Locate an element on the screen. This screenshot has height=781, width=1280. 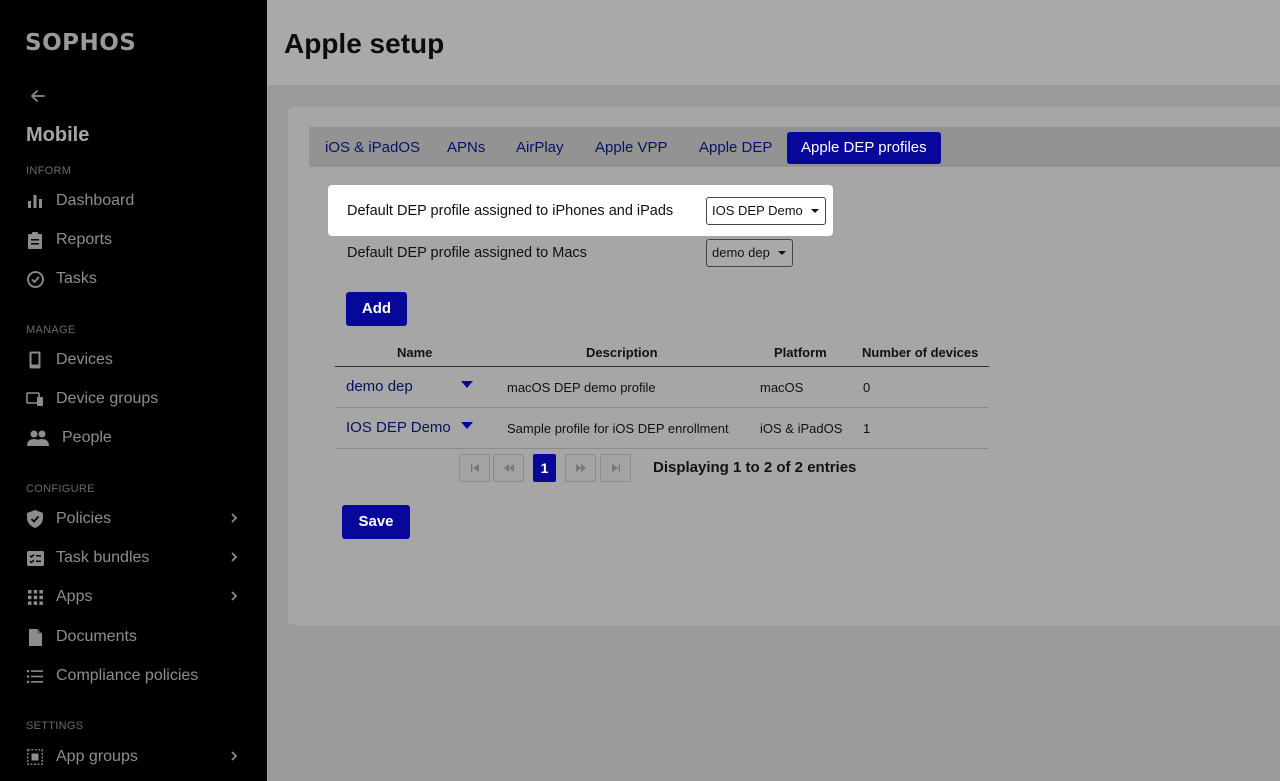
sidebar-item-people: People is located at coordinates (133, 438).